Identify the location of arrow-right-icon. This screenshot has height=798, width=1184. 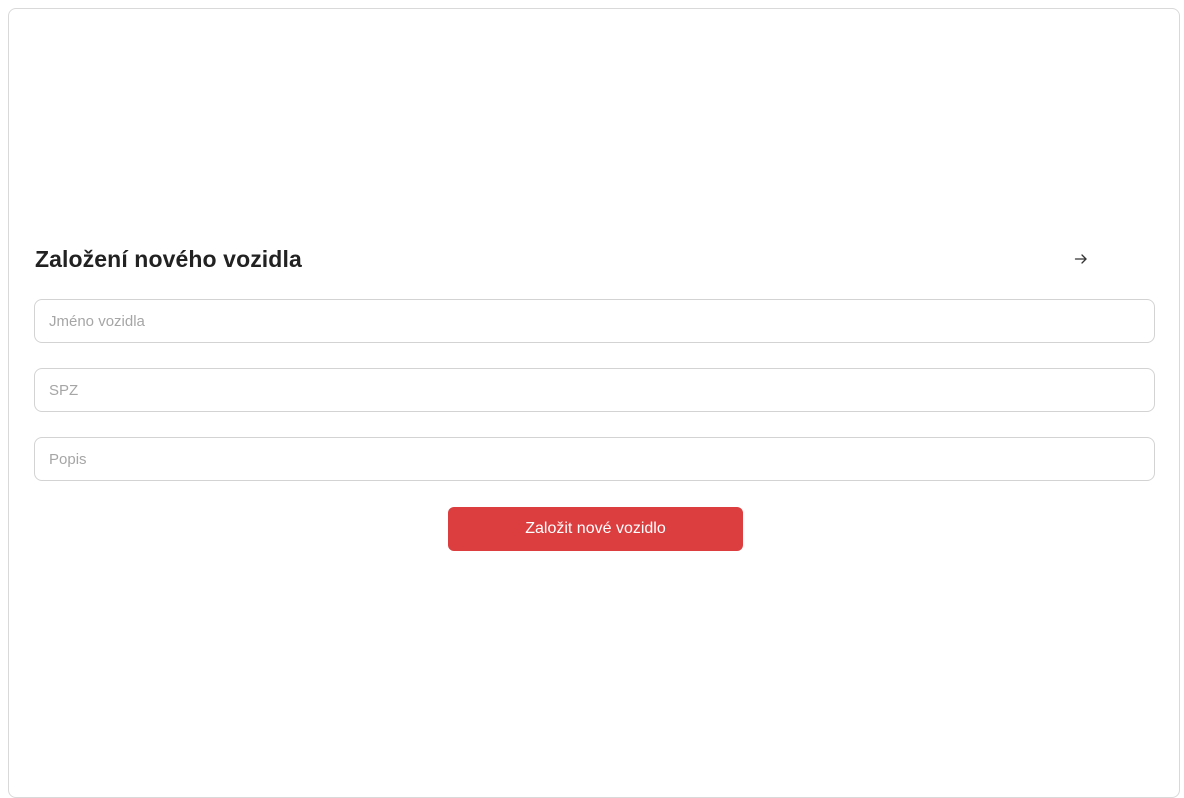
(1081, 259).